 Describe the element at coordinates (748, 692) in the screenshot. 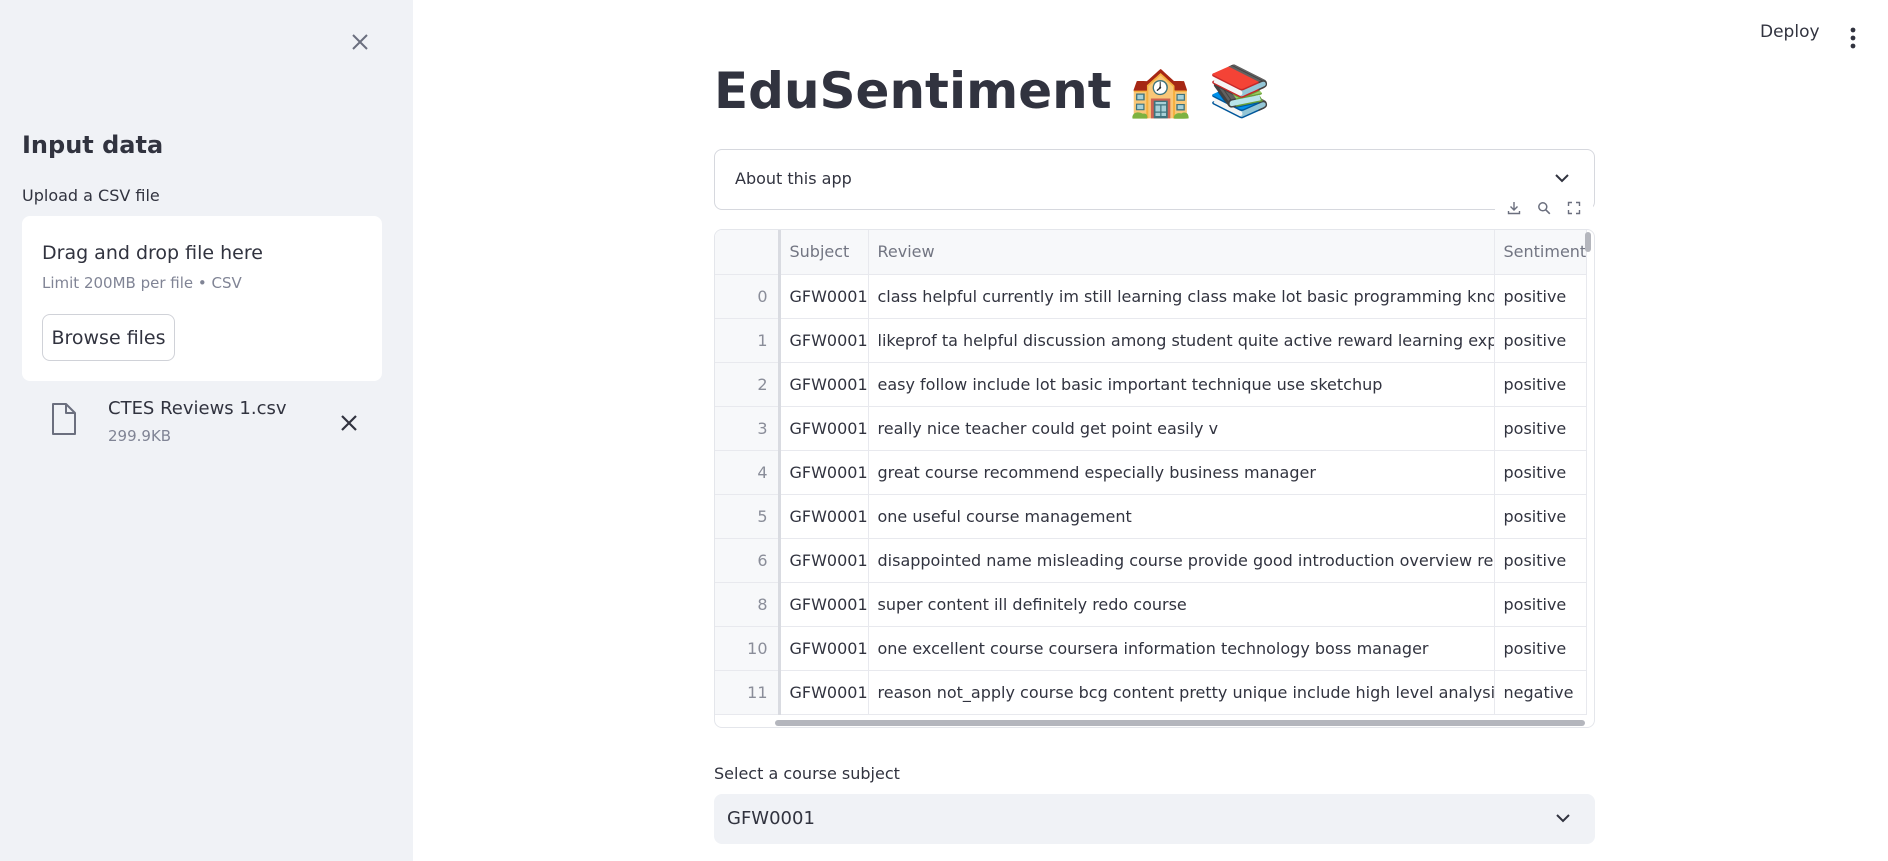

I see `row-index: 11` at that location.